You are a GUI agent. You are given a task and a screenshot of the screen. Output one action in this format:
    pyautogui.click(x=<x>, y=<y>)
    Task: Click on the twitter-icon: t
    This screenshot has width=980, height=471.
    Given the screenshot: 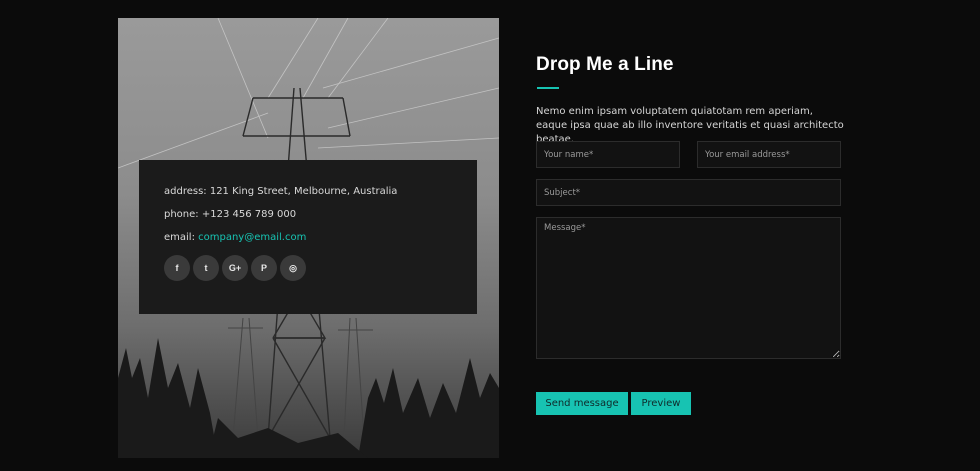 What is the action you would take?
    pyautogui.click(x=206, y=268)
    